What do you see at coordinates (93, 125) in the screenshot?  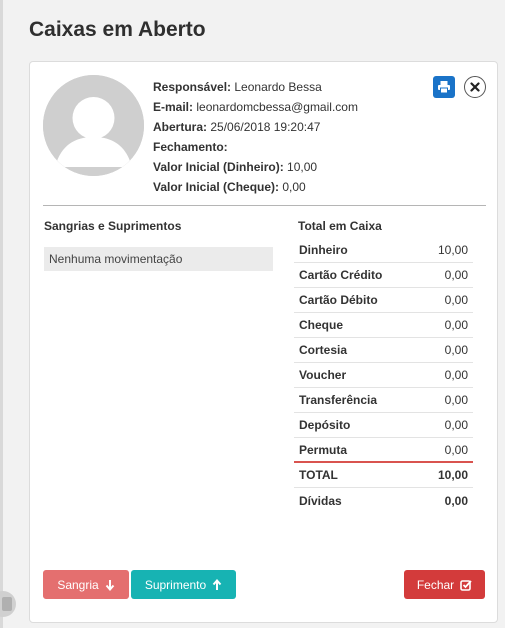 I see `user-avatar-icon` at bounding box center [93, 125].